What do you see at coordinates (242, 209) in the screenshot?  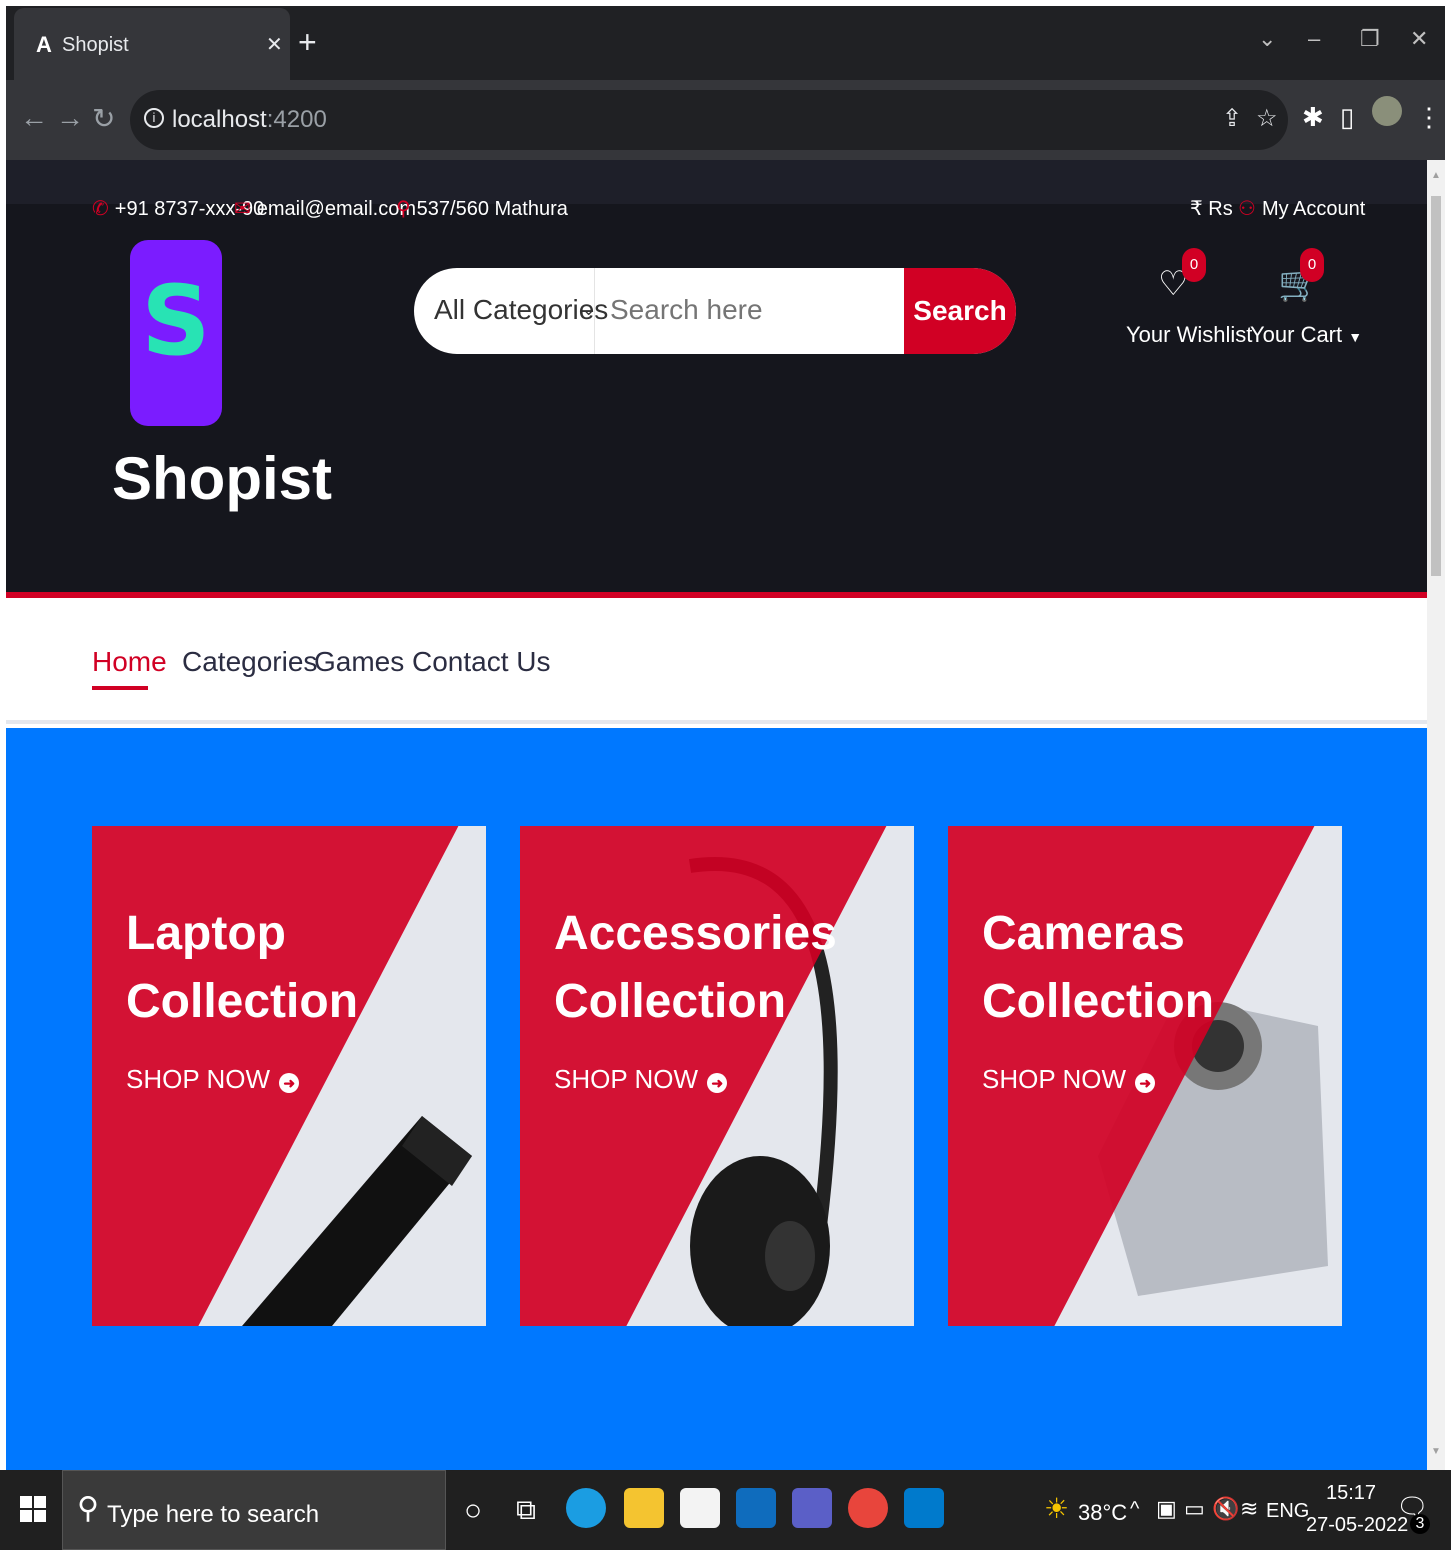 I see `envelope-icon: ✉` at bounding box center [242, 209].